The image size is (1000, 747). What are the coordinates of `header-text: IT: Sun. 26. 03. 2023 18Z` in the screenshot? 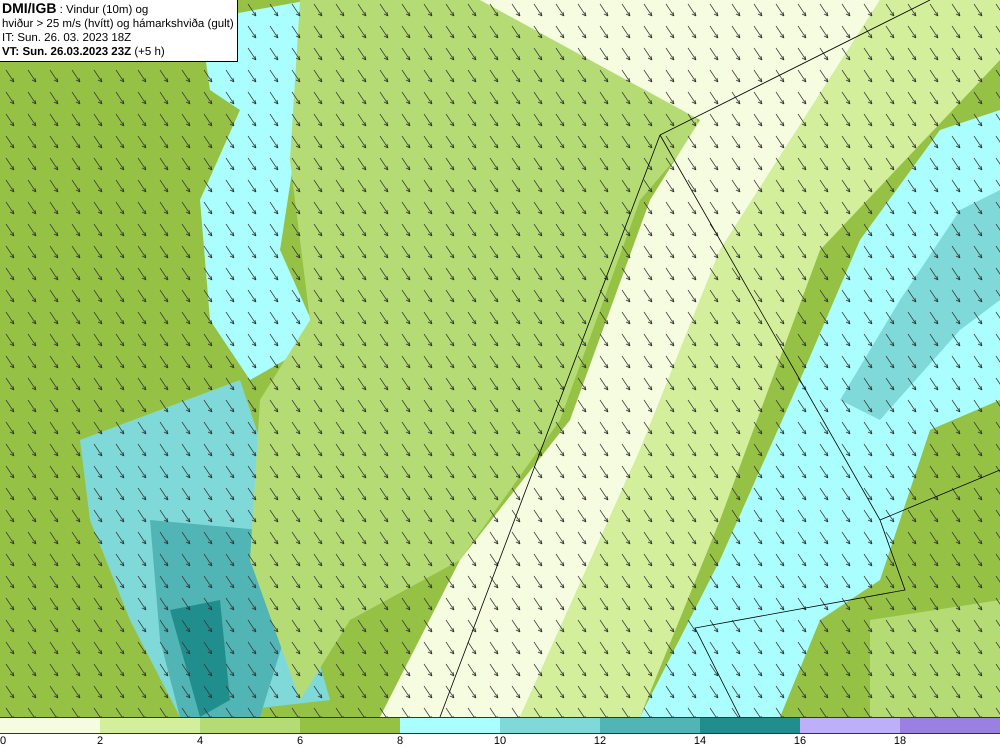 It's located at (67, 38).